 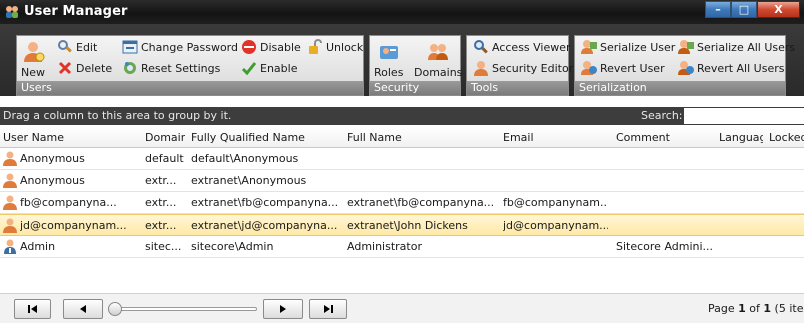 I want to click on security-editor-button: Security Editor, so click(x=523, y=68).